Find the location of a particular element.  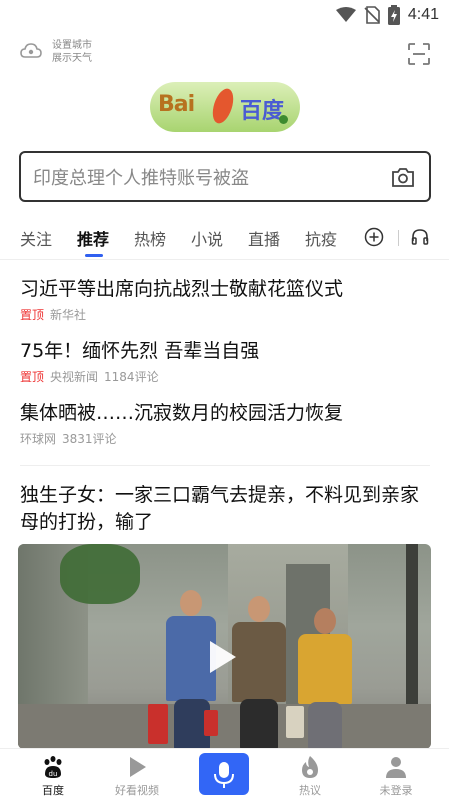

nav-discuss: 热议 is located at coordinates (310, 774).